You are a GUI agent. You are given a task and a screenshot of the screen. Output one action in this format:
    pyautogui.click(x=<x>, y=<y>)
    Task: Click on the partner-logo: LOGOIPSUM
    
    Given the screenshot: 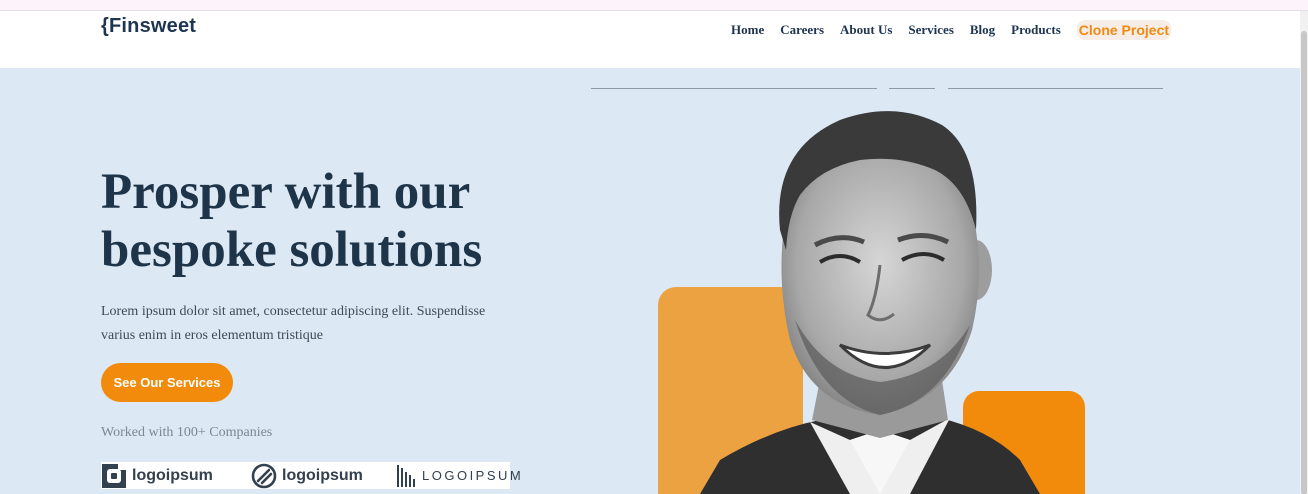 What is the action you would take?
    pyautogui.click(x=460, y=475)
    